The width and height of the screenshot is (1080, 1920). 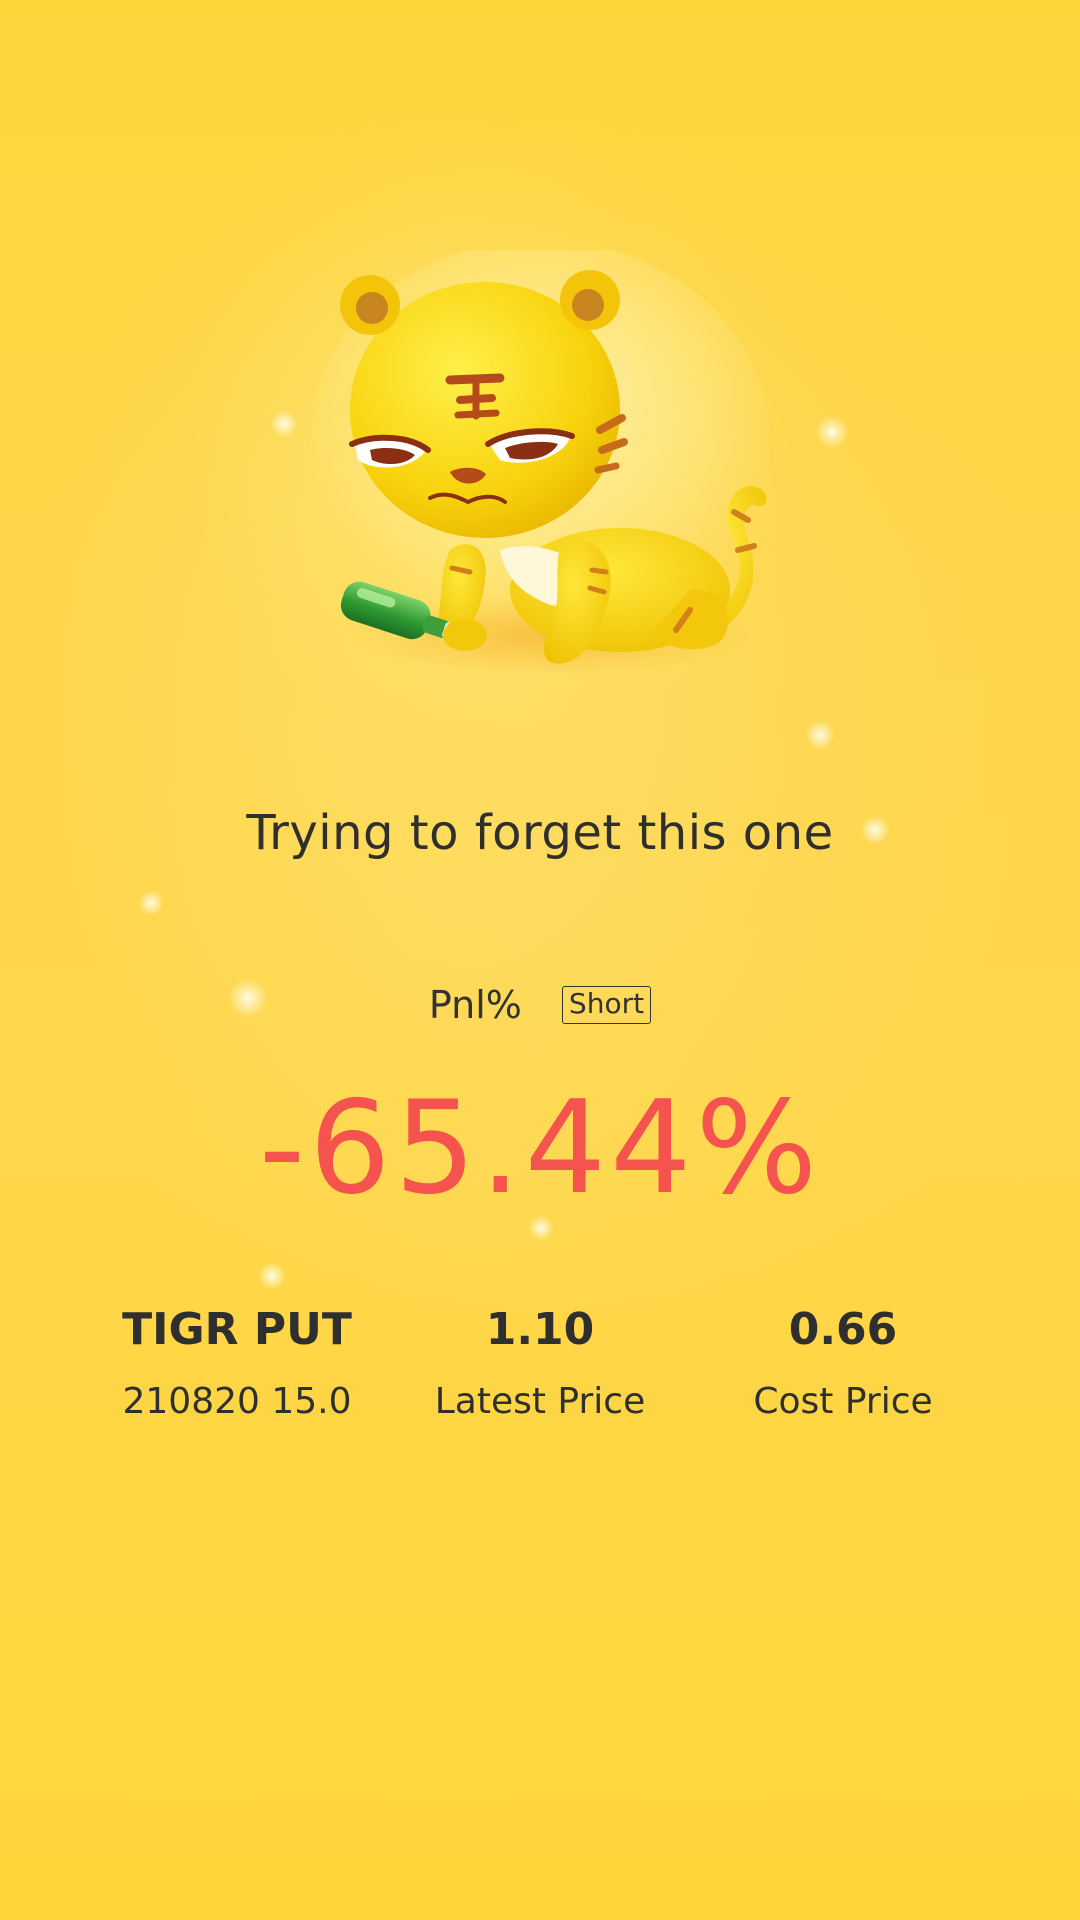 I want to click on pnl-percent-value: -65.44%, so click(x=540, y=1148).